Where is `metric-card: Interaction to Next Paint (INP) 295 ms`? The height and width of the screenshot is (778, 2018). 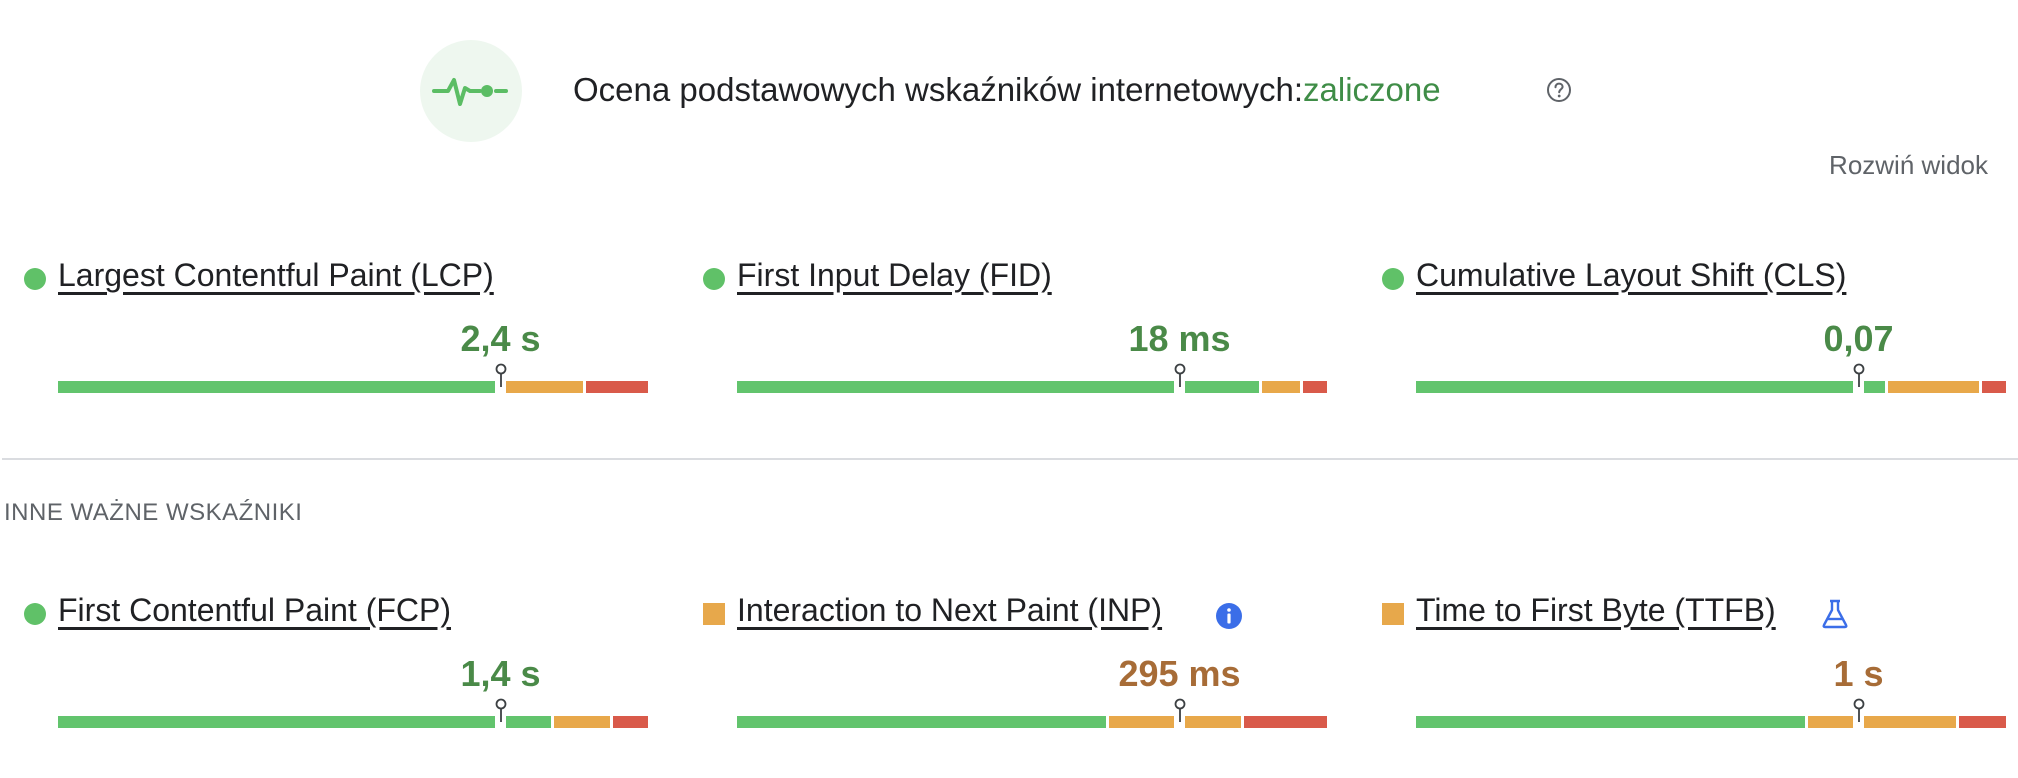 metric-card: Interaction to Next Paint (INP) 295 ms is located at coordinates (1015, 670).